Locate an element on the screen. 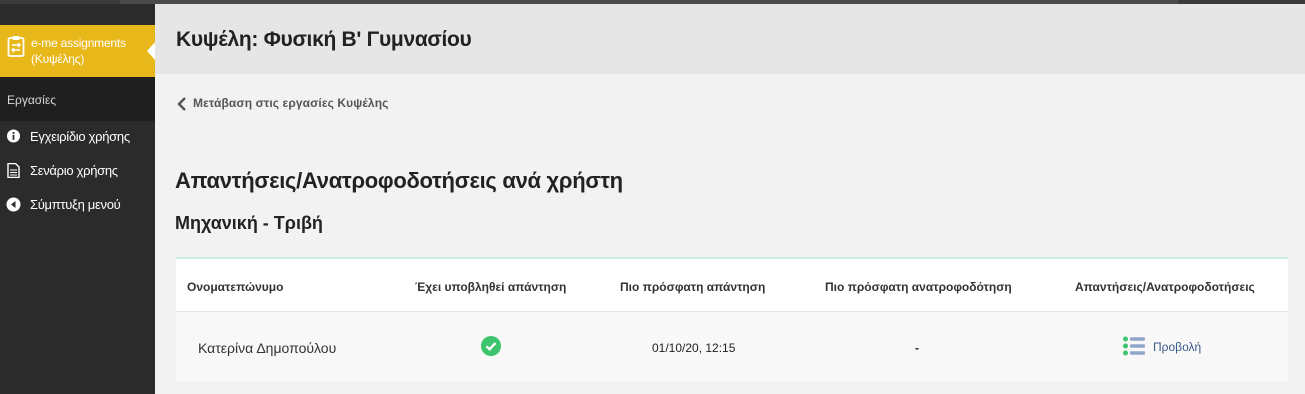 The image size is (1305, 394). sidebar-item-manual: Εγχειρίδιο χρήσης is located at coordinates (77, 137).